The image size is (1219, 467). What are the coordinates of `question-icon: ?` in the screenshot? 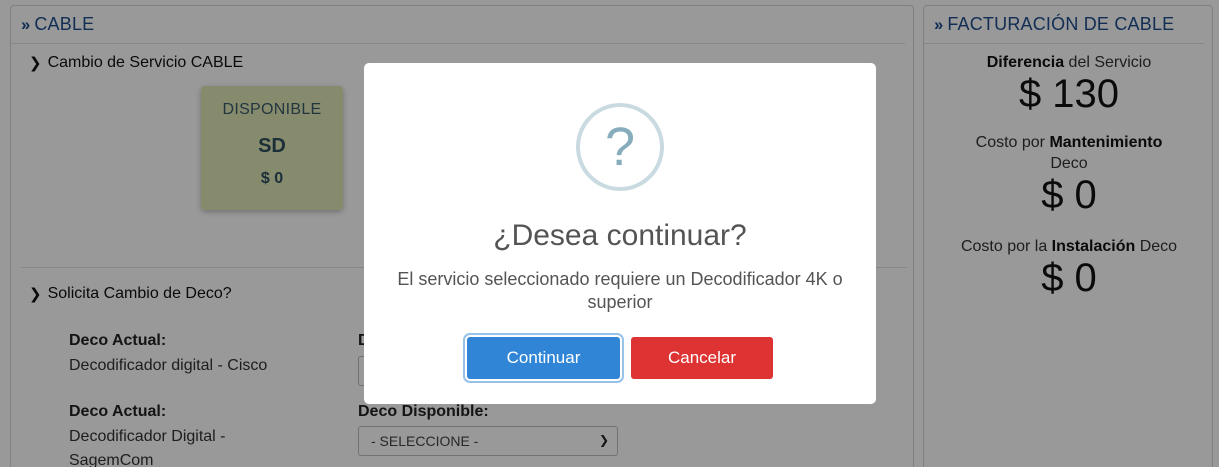 It's located at (620, 147).